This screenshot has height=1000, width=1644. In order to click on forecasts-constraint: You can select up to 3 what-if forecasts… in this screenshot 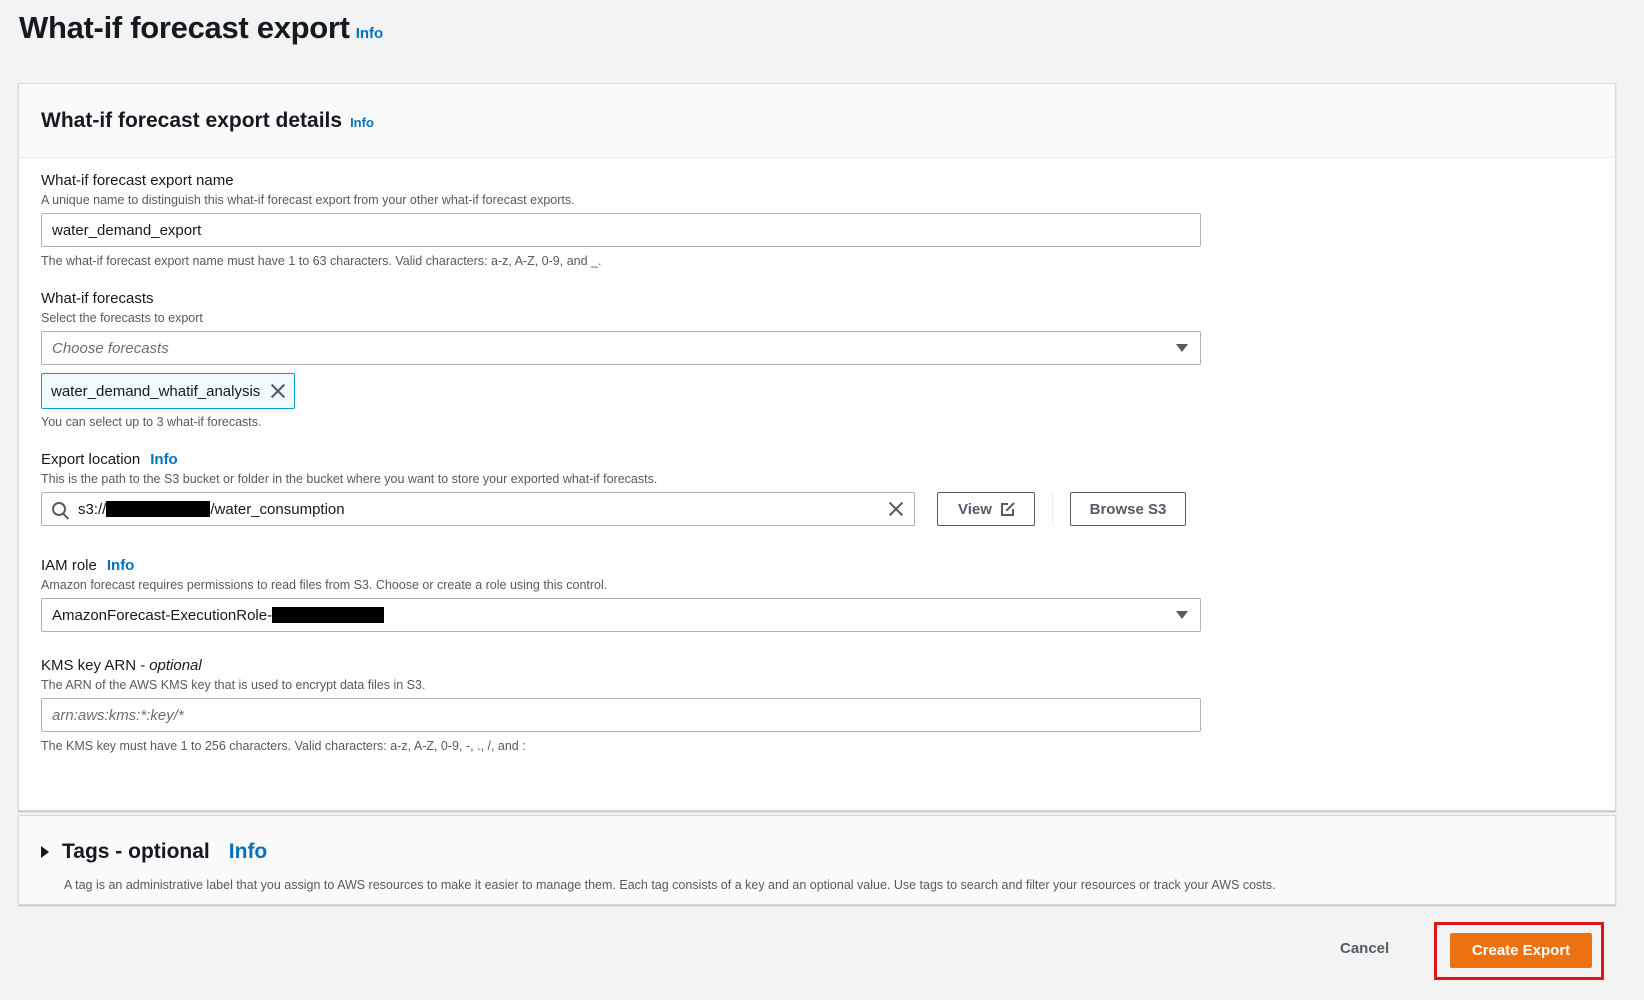, I will do `click(151, 422)`.